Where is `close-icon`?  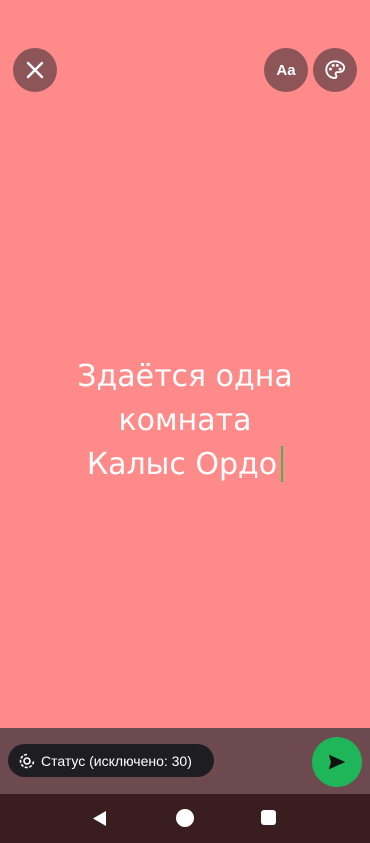
close-icon is located at coordinates (35, 70).